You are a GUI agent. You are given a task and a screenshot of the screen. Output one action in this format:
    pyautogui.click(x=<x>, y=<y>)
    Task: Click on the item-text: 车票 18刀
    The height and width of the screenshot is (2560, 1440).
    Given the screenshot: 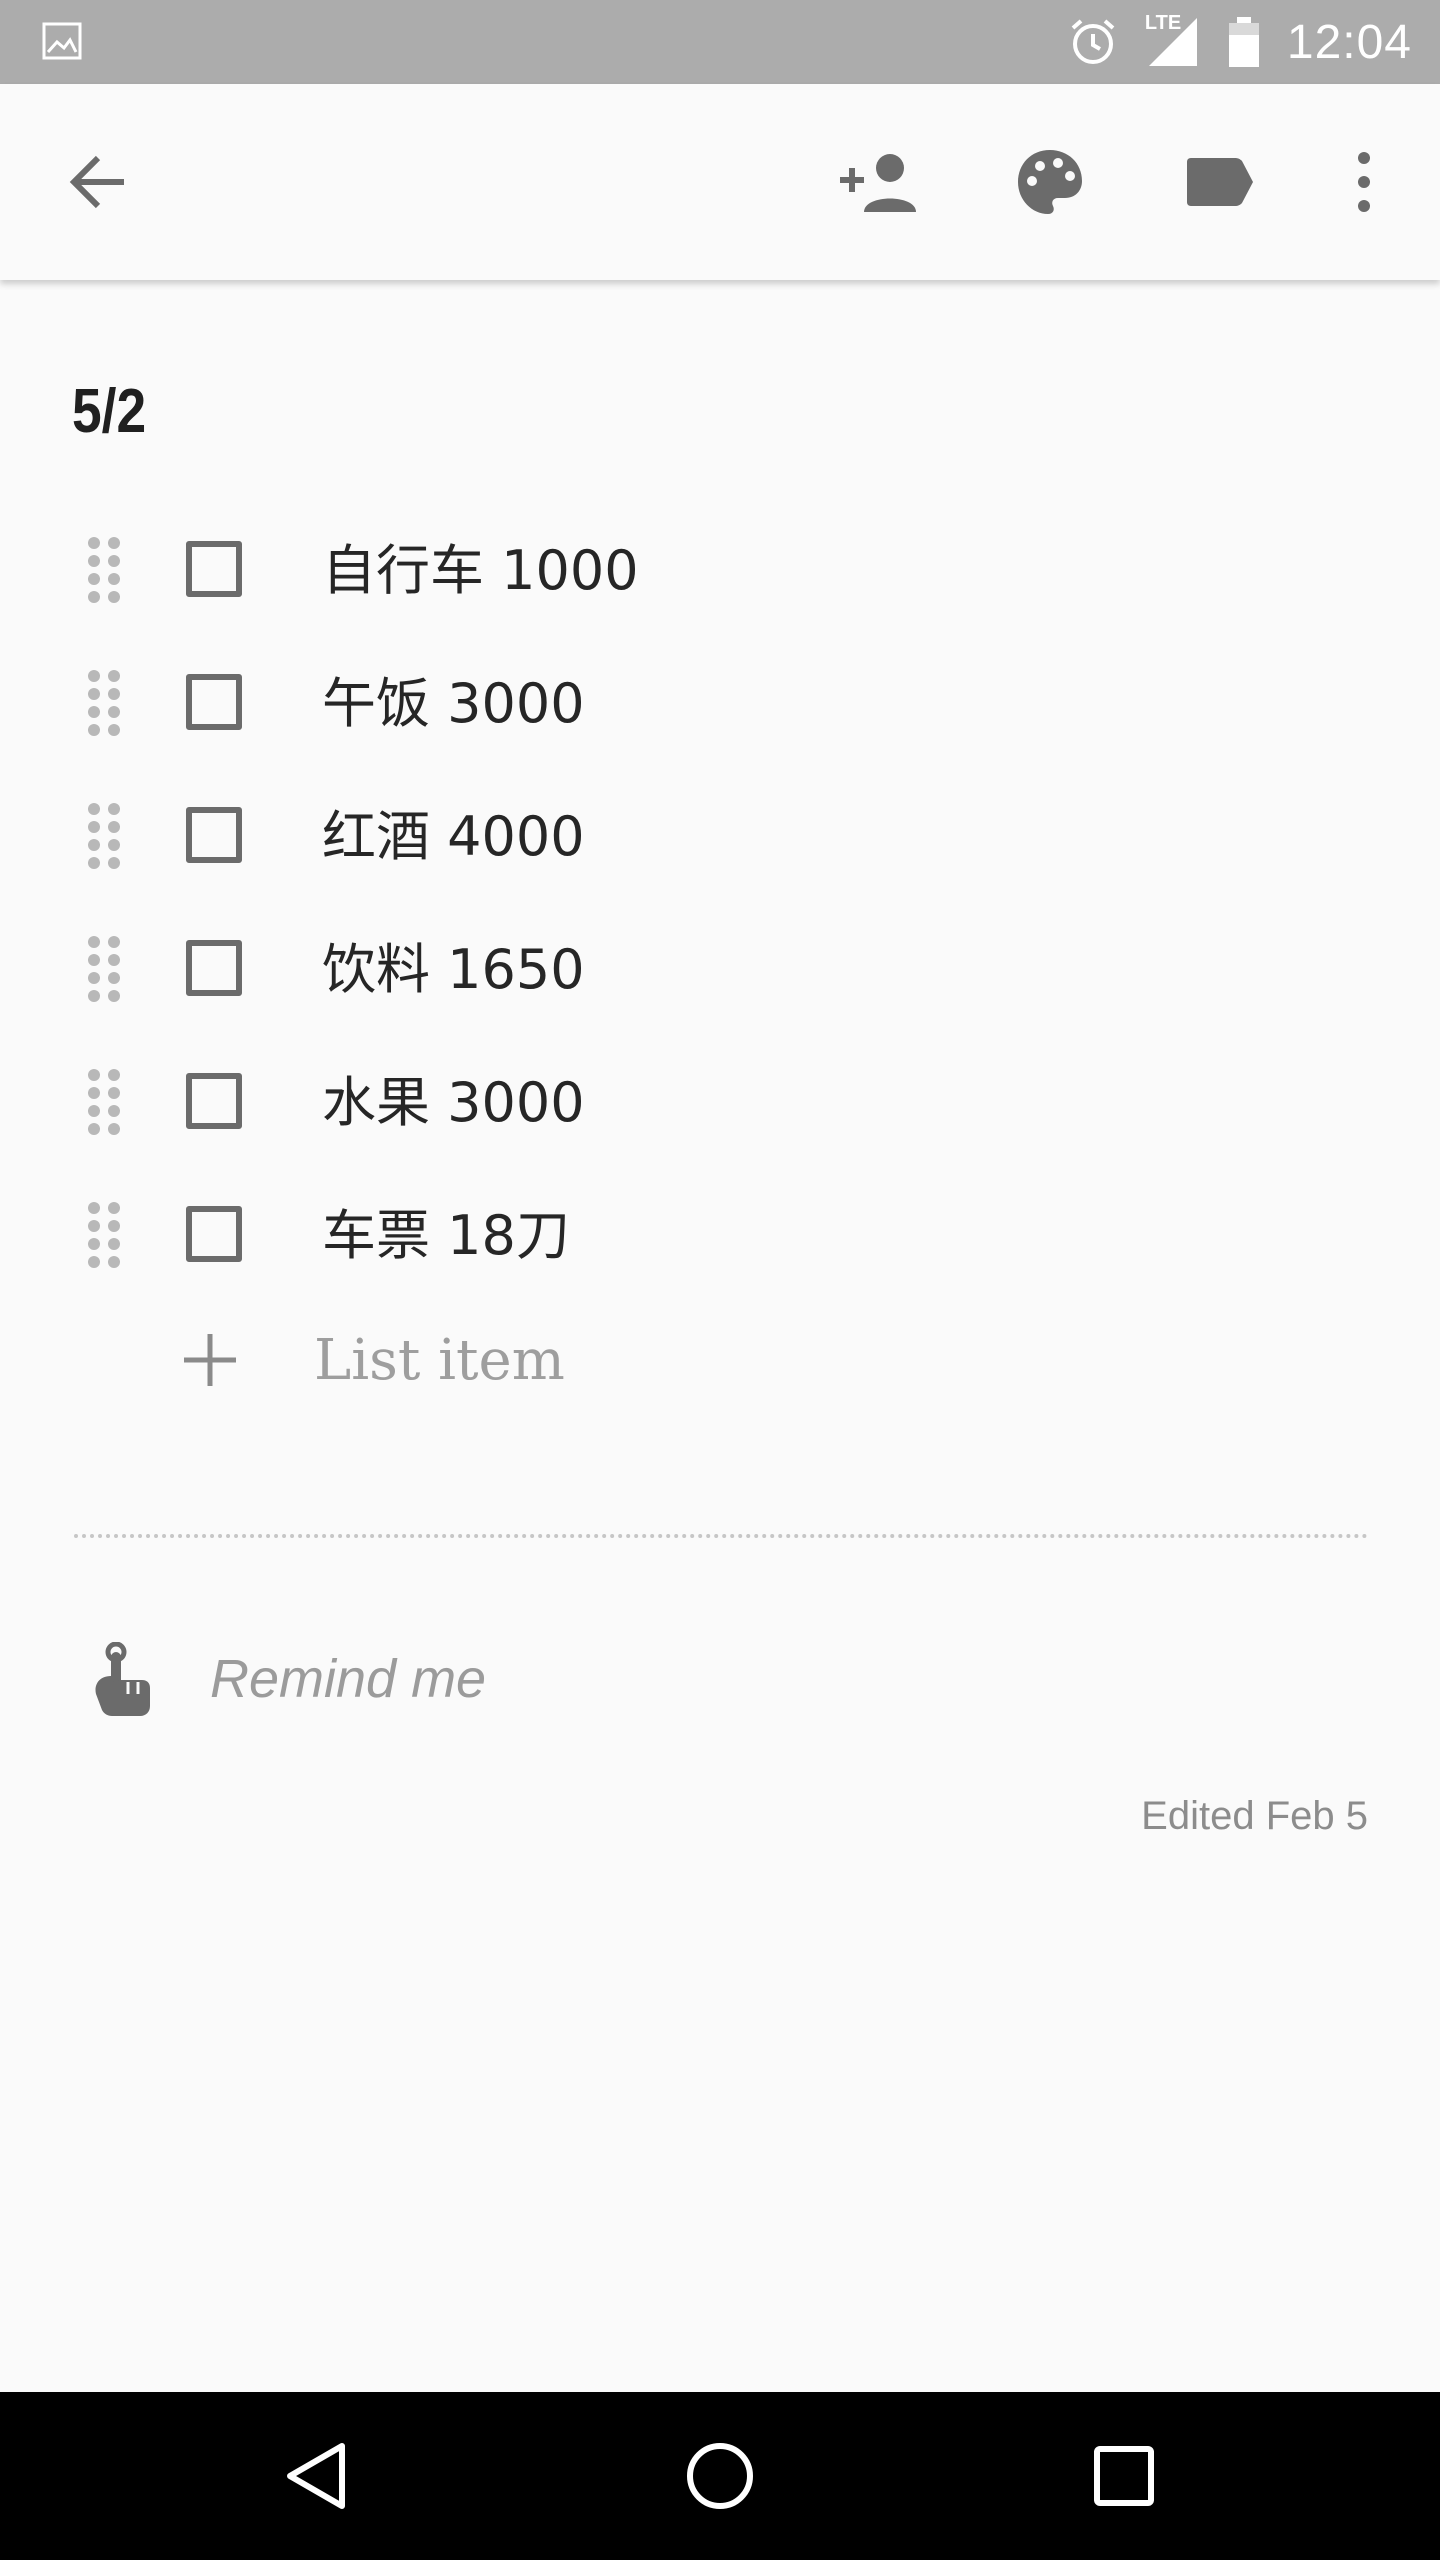 What is the action you would take?
    pyautogui.click(x=446, y=1235)
    